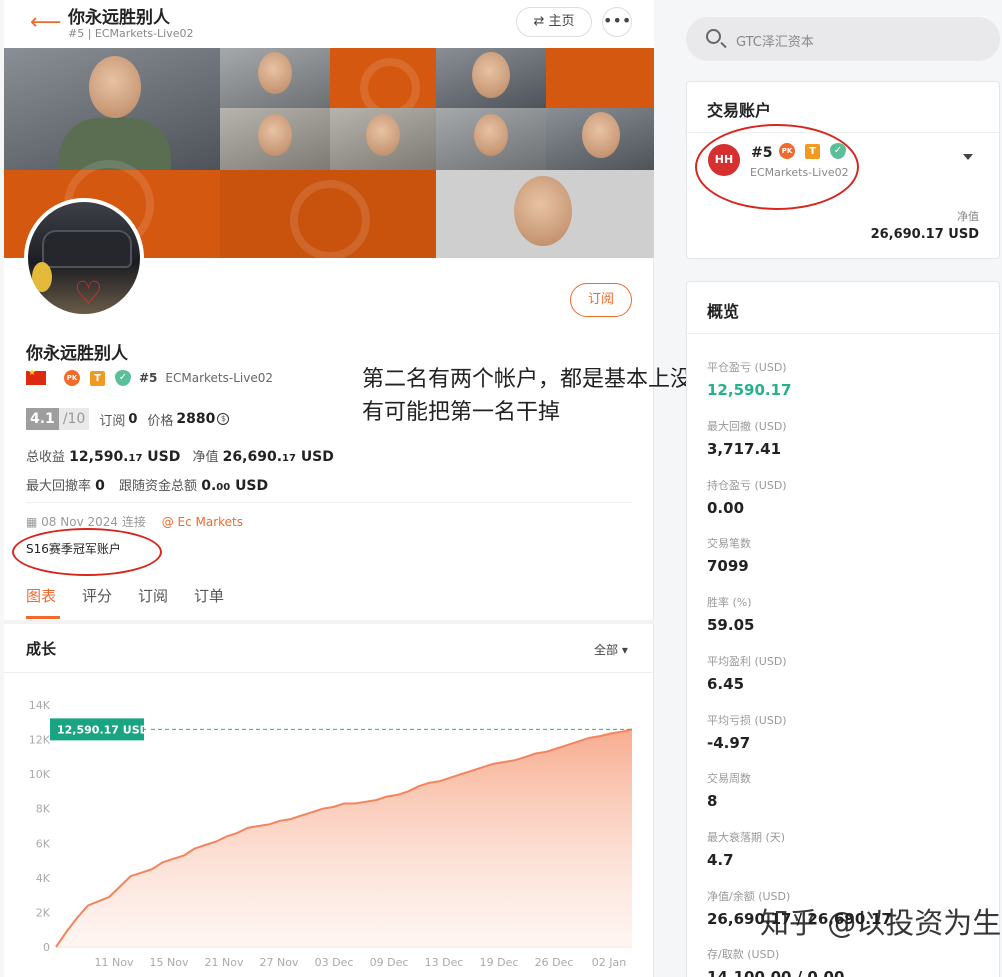  Describe the element at coordinates (329, 502) in the screenshot. I see `divider` at that location.